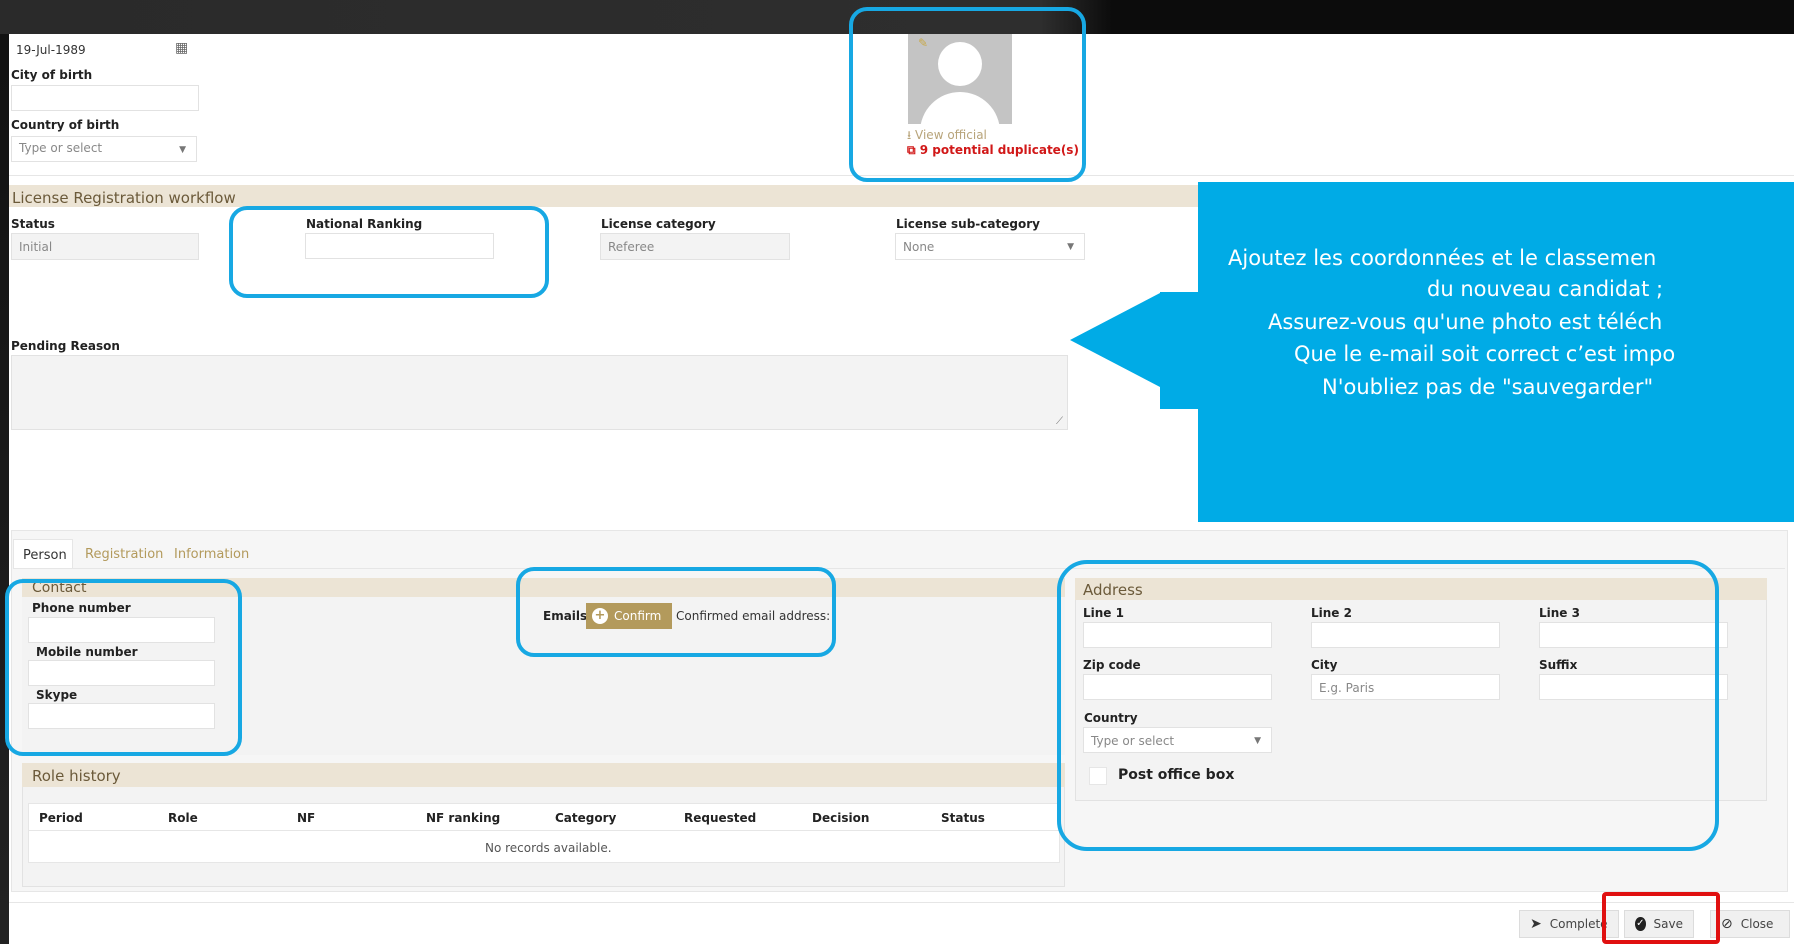  I want to click on city-of-birth-label: City of birth, so click(52, 75).